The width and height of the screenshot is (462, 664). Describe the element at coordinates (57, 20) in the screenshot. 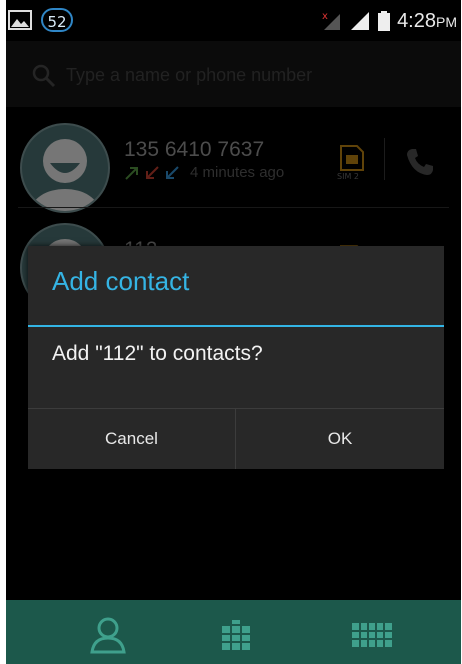

I see `notification-count-badge: 52` at that location.